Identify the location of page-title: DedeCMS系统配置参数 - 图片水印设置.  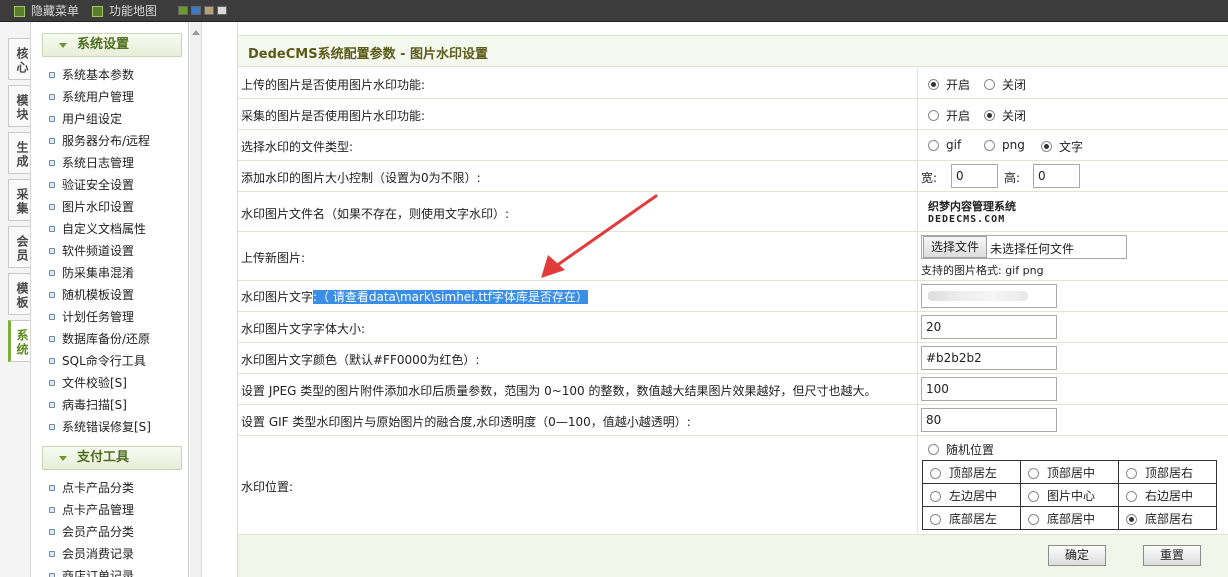
(368, 54).